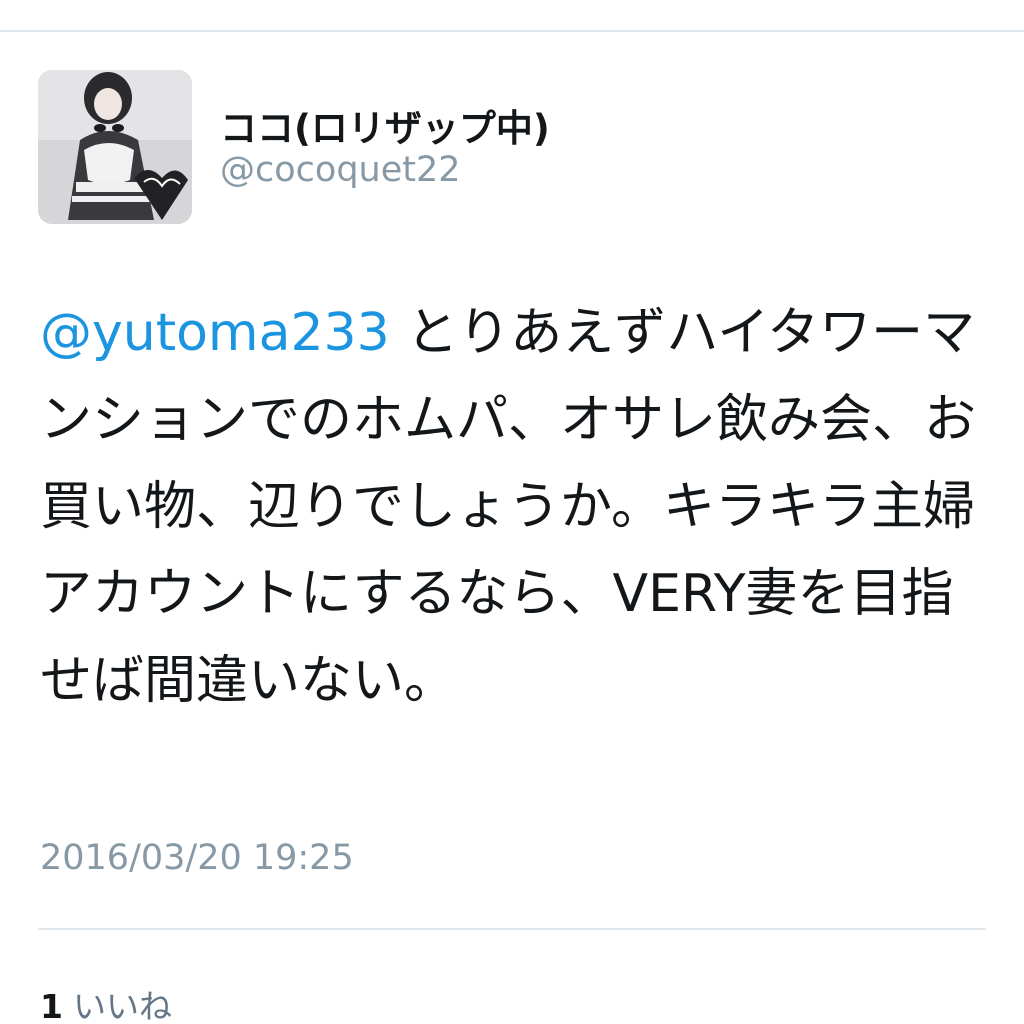  Describe the element at coordinates (385, 125) in the screenshot. I see `display-name: ココ(ロリザップ中)` at that location.